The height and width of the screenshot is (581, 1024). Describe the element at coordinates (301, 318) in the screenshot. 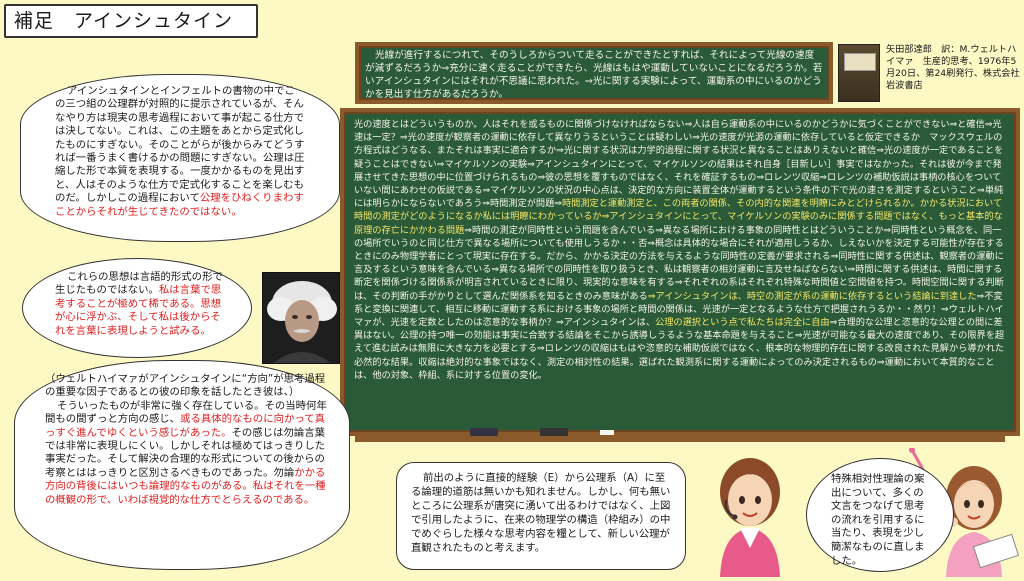

I see `einstein-portrait` at that location.